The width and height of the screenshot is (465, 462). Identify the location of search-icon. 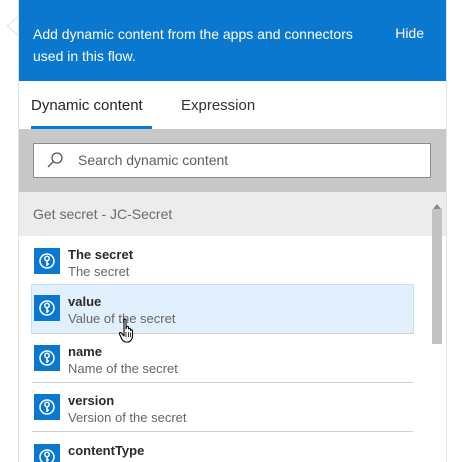
(55, 160).